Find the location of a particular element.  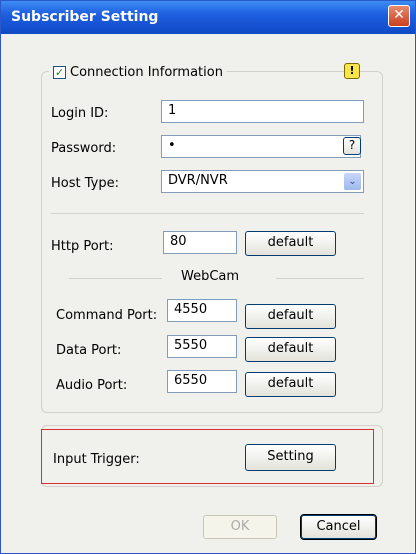

window-title: Subscriber Setting is located at coordinates (85, 17).